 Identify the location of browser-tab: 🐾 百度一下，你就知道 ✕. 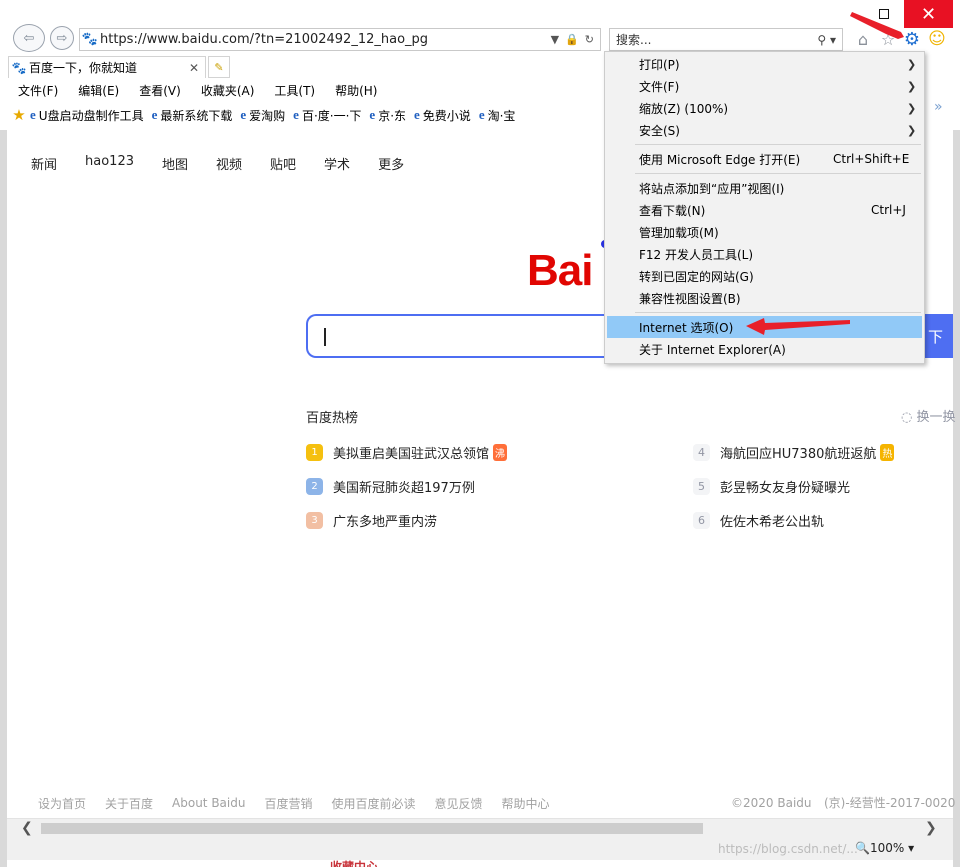
(107, 67).